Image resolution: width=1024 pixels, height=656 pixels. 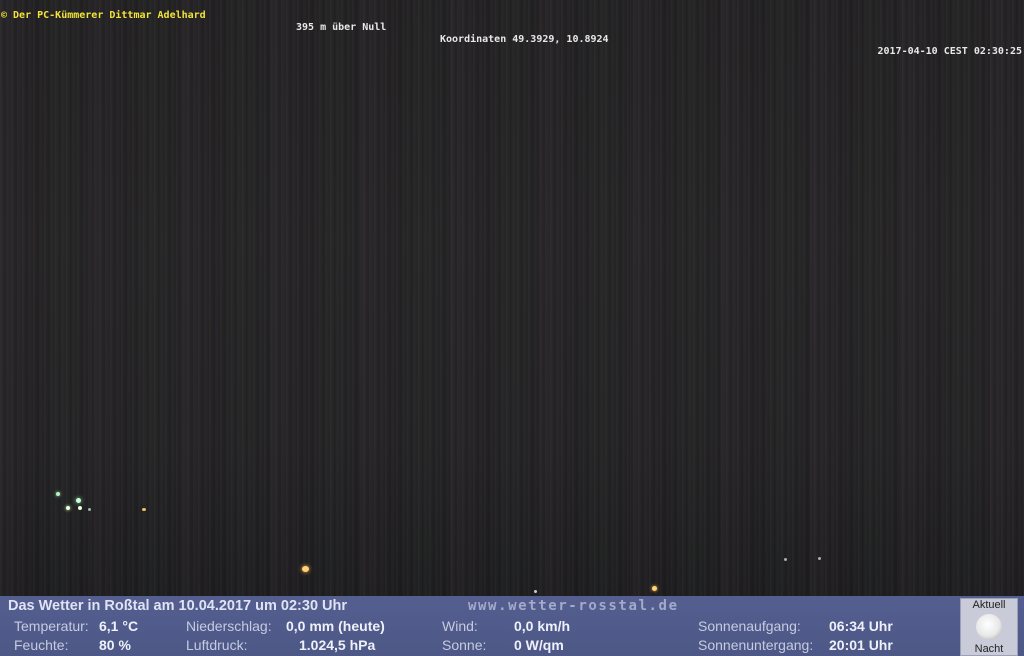 I want to click on sunrise-value: 06:34 Uhr, so click(x=861, y=626).